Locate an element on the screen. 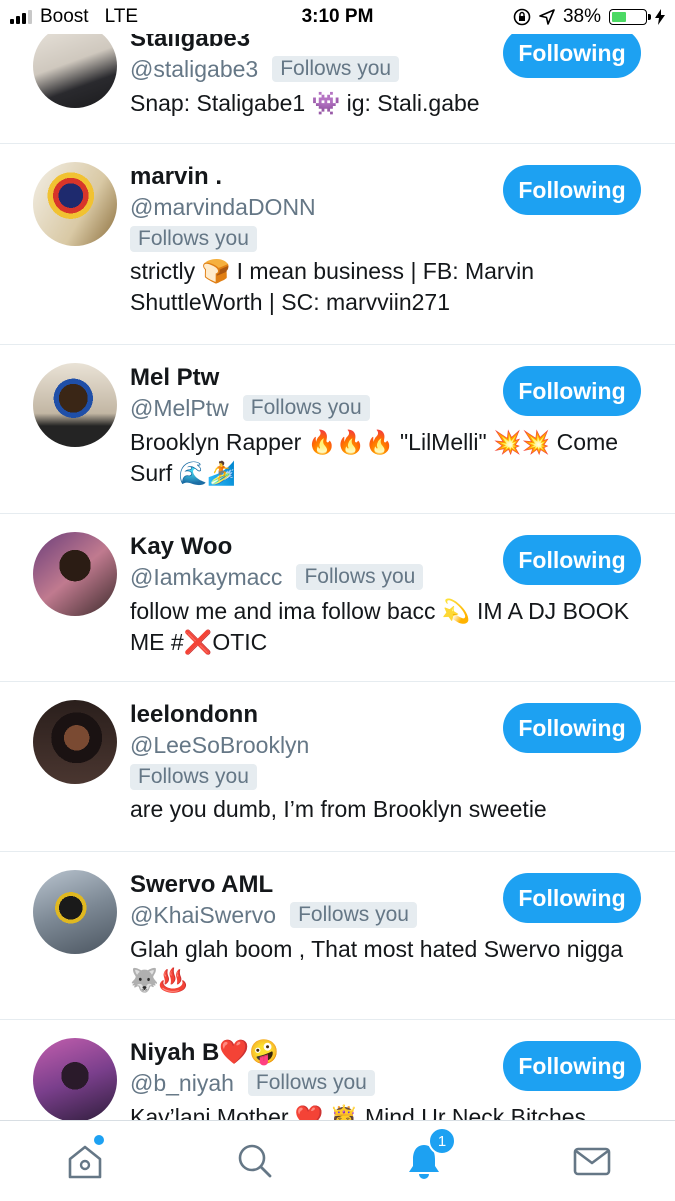 This screenshot has height=1201, width=675. battery-percent: 38% is located at coordinates (581, 16).